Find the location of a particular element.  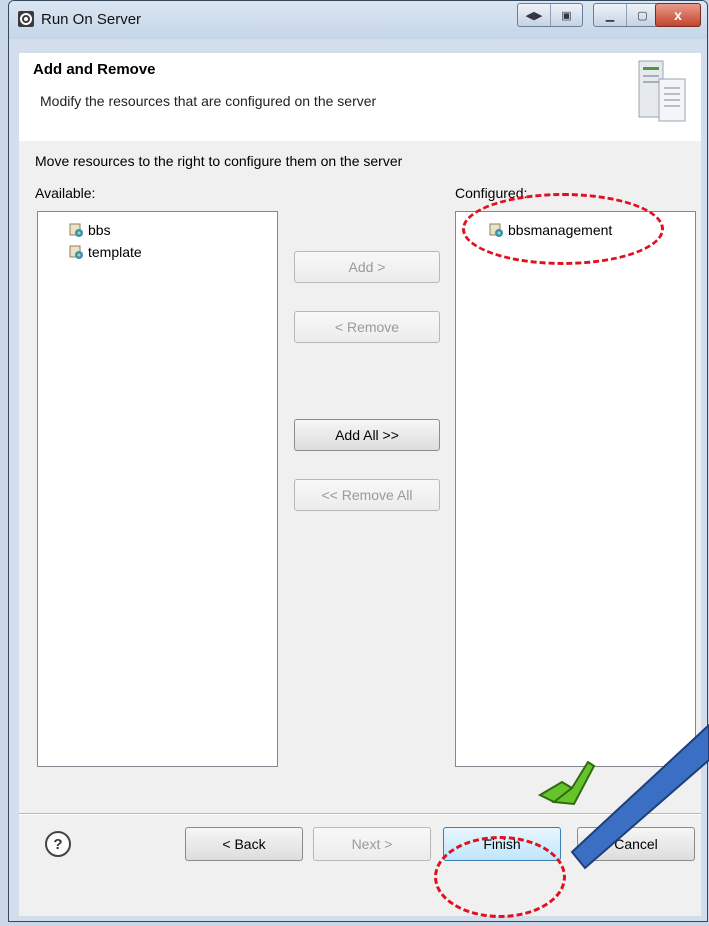

pin-icon: ▣ is located at coordinates (566, 15).